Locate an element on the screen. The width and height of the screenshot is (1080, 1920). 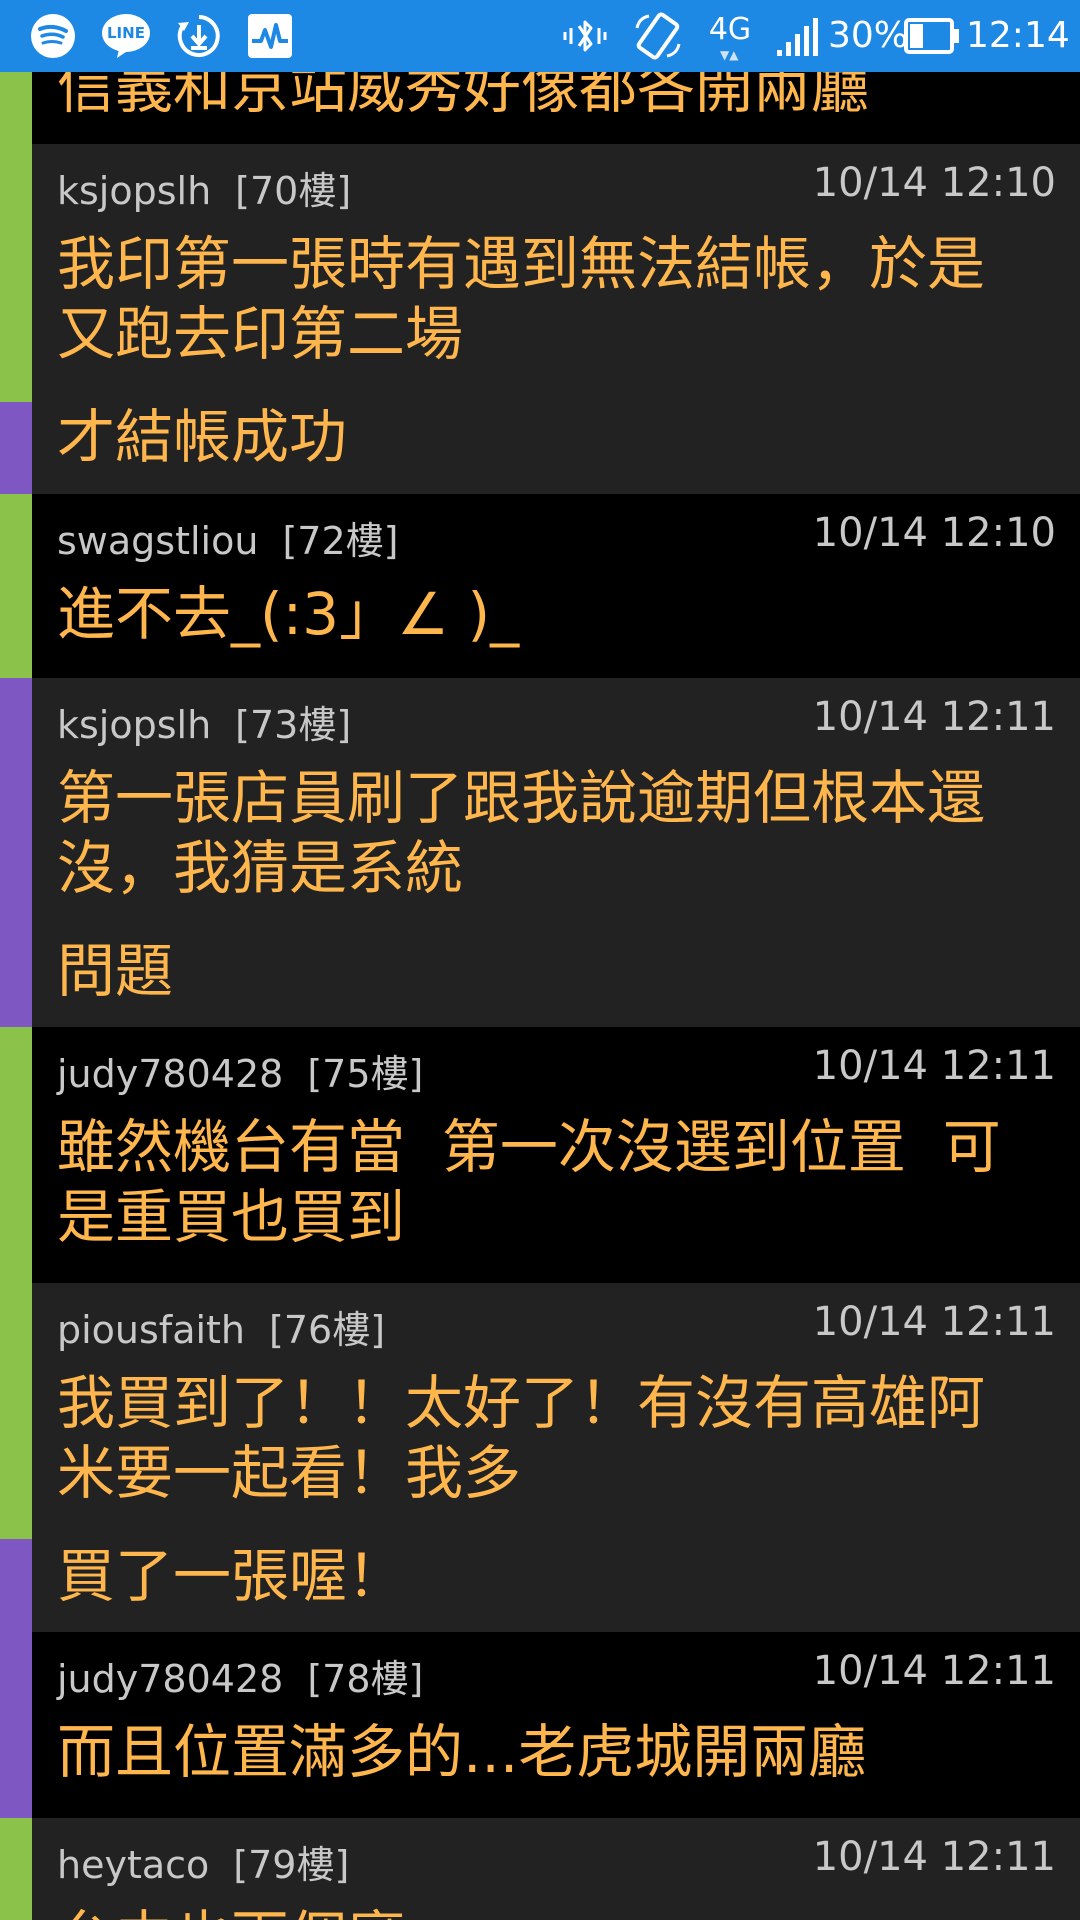
message-text: 問題 is located at coordinates (115, 971).